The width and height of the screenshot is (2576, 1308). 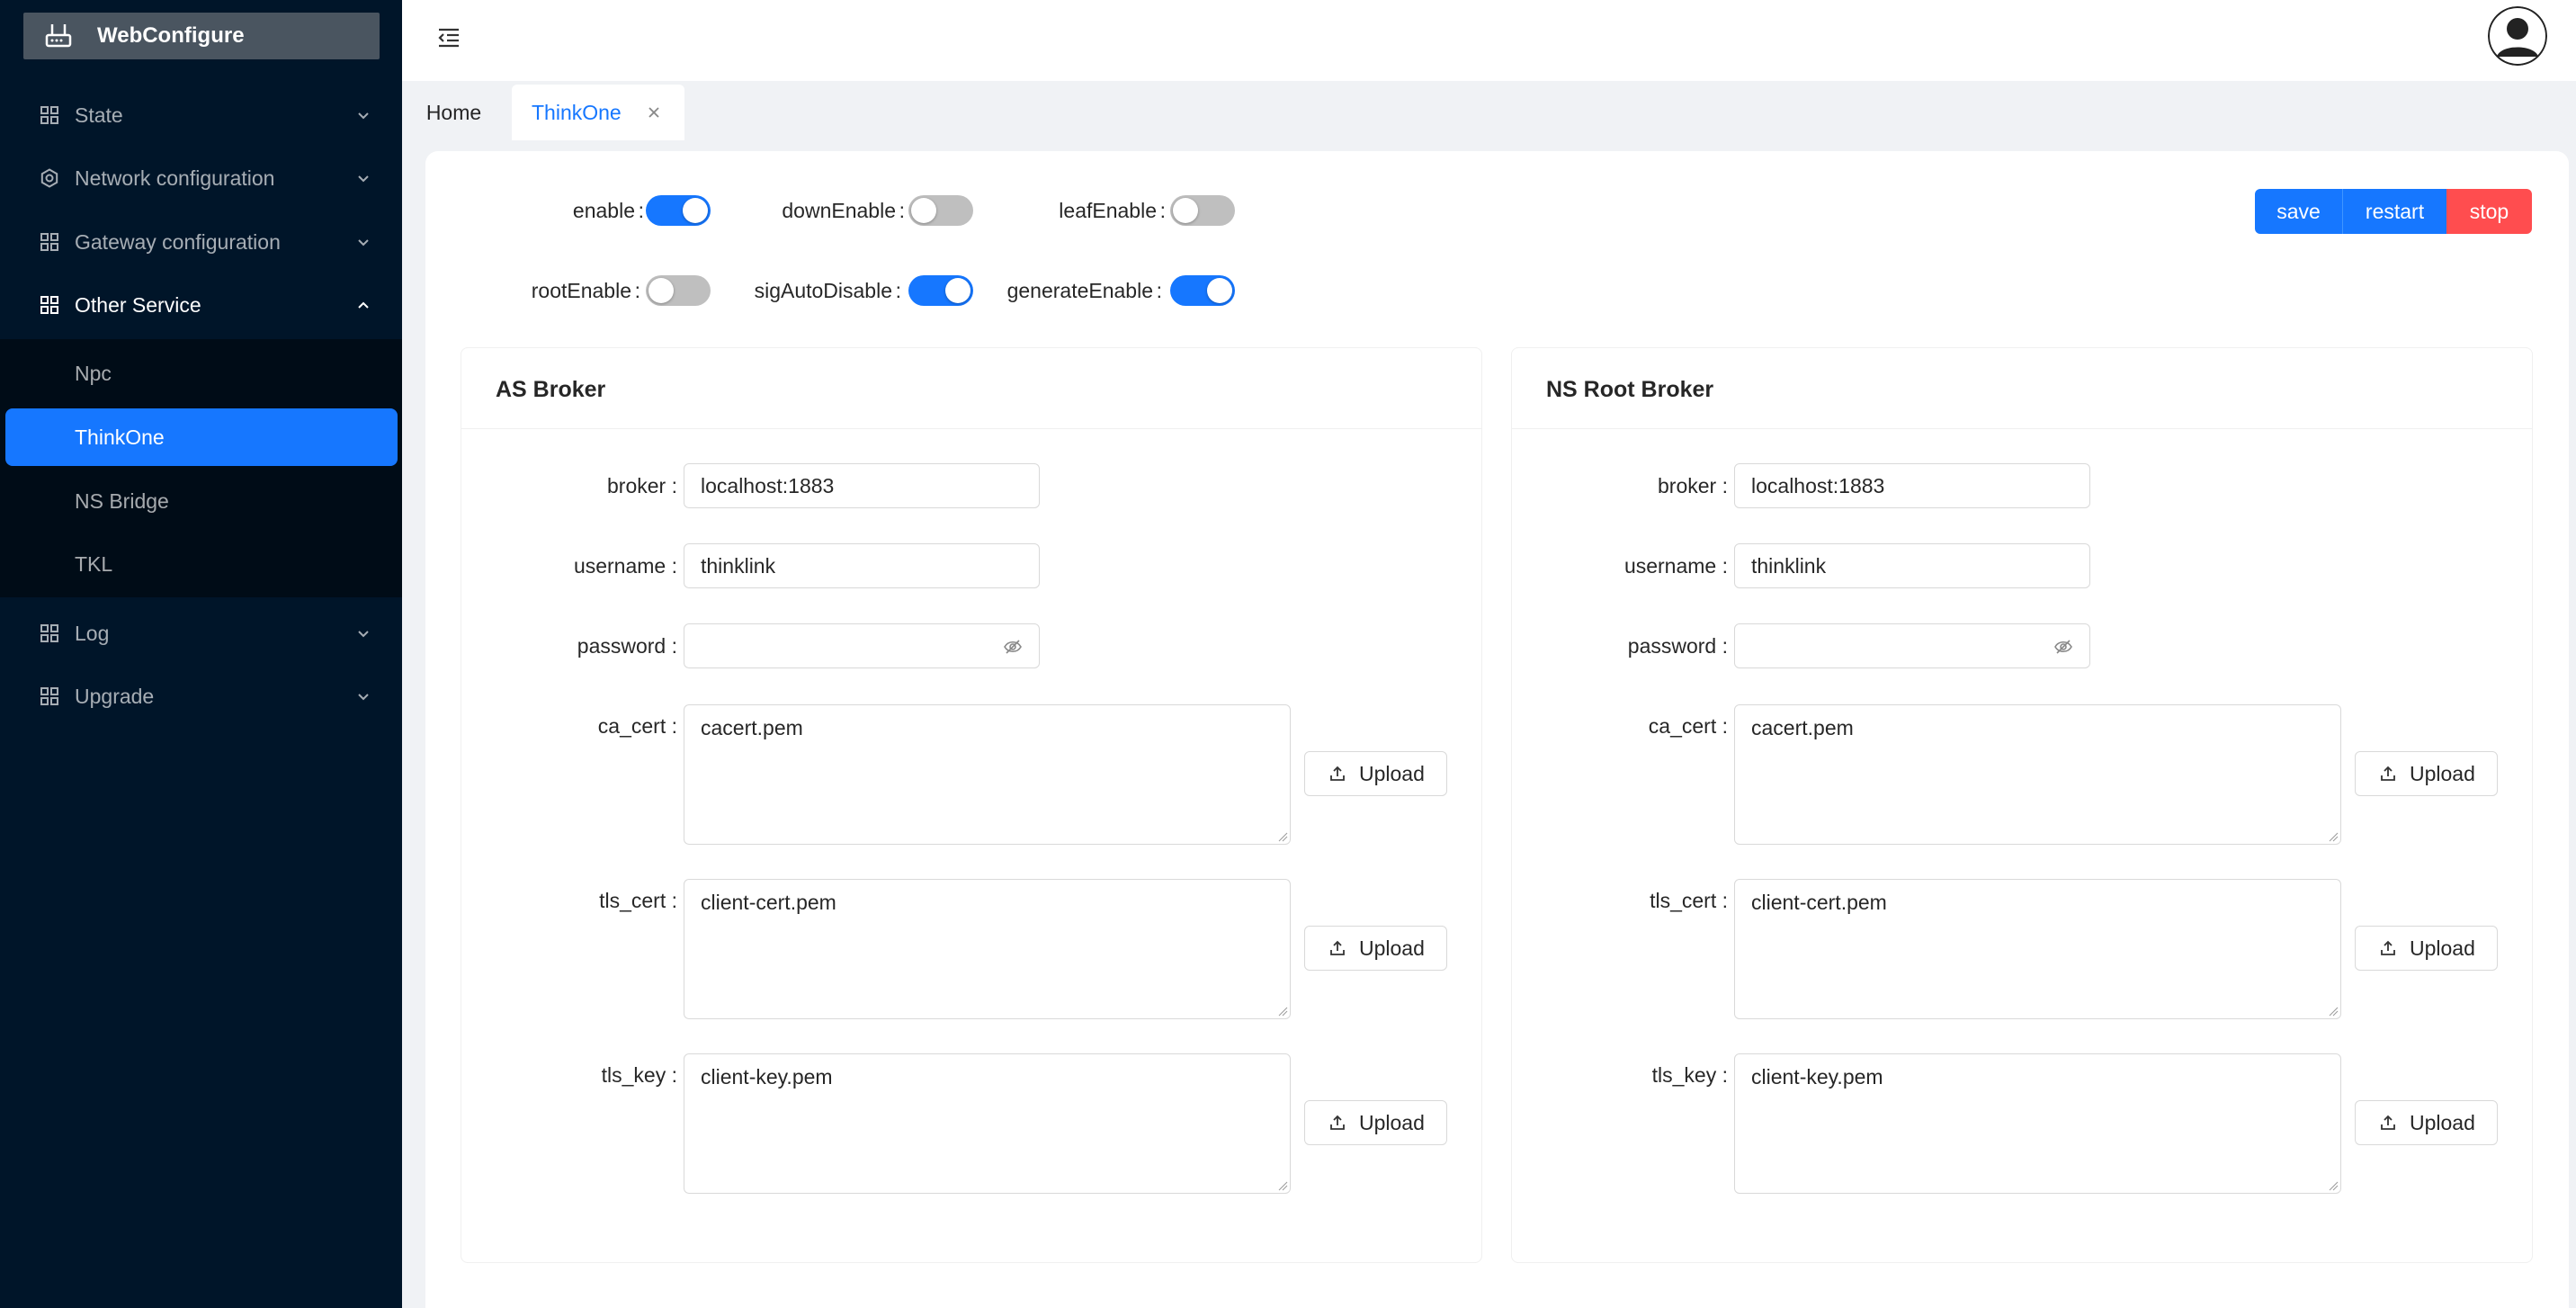 What do you see at coordinates (1689, 900) in the screenshot?
I see `tls-cert-label: tls_cert :` at bounding box center [1689, 900].